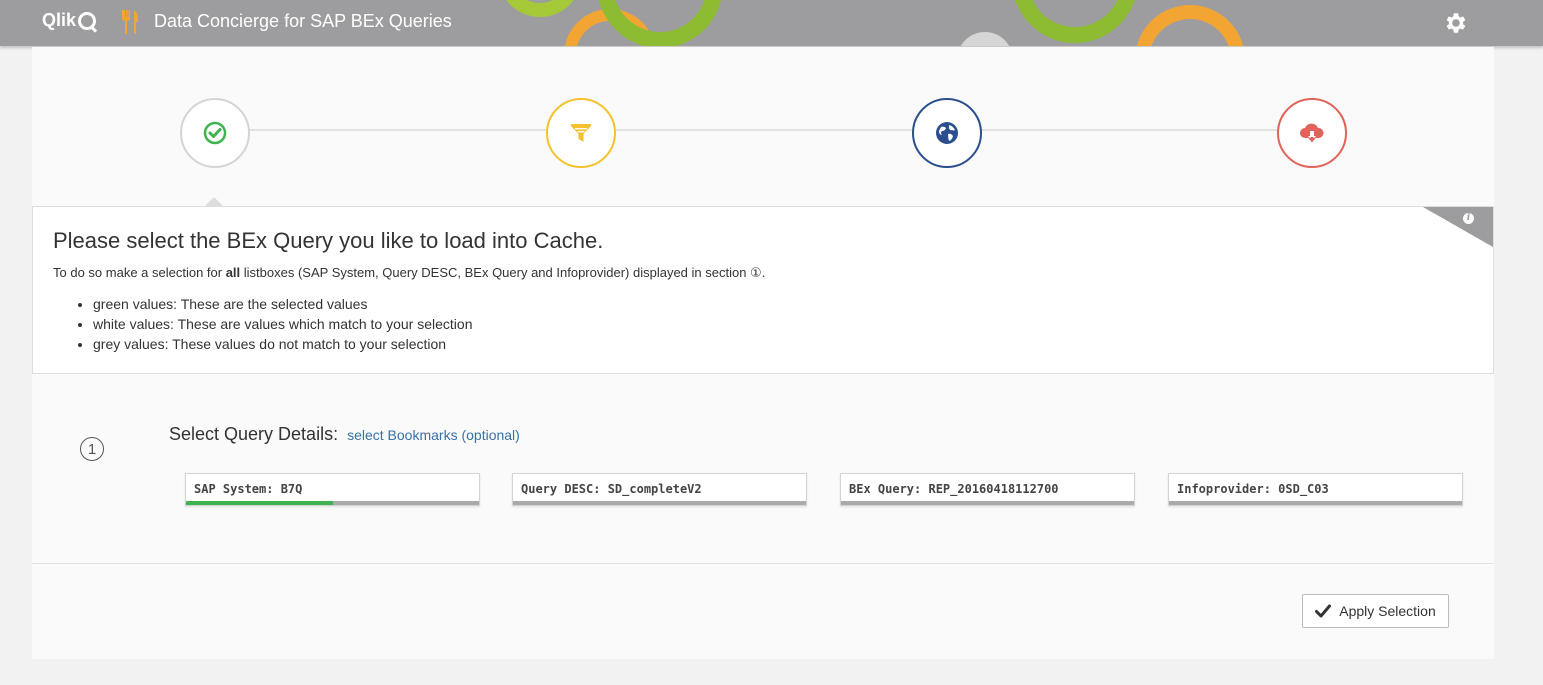  Describe the element at coordinates (1455, 23) in the screenshot. I see `gear-icon` at that location.